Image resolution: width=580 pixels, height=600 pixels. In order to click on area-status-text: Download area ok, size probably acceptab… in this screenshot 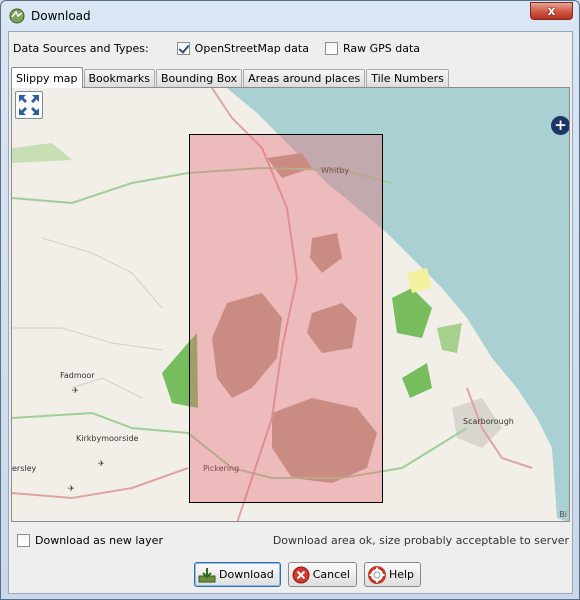, I will do `click(420, 540)`.